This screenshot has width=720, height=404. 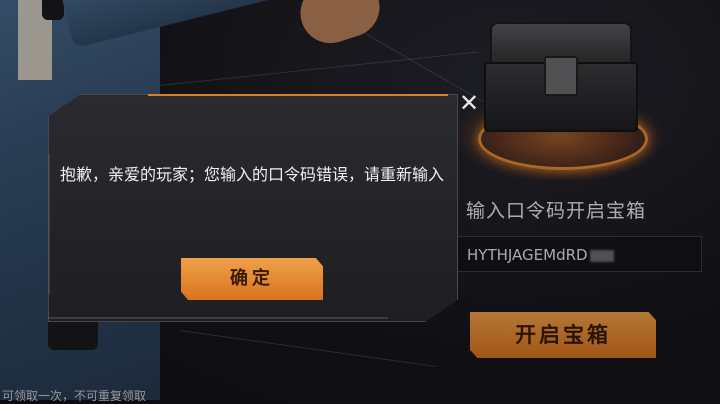 I want to click on dialog-message: 抱歉，亲爱的玩家；您输入的口令码错误，请重新输入, so click(x=251, y=174).